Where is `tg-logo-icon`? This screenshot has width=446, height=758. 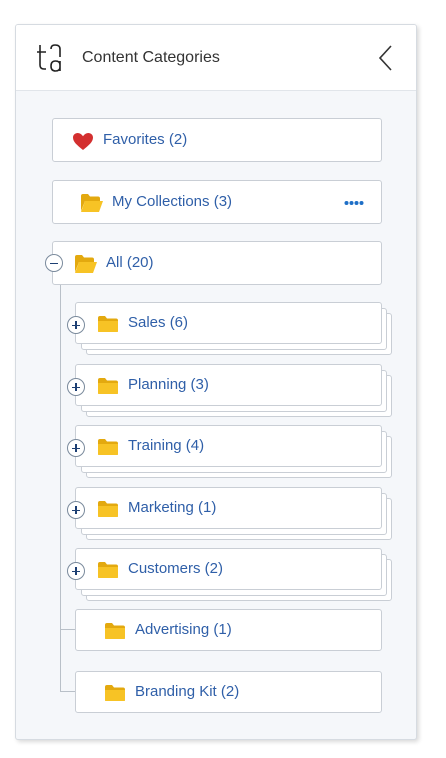
tg-logo-icon is located at coordinates (49, 58).